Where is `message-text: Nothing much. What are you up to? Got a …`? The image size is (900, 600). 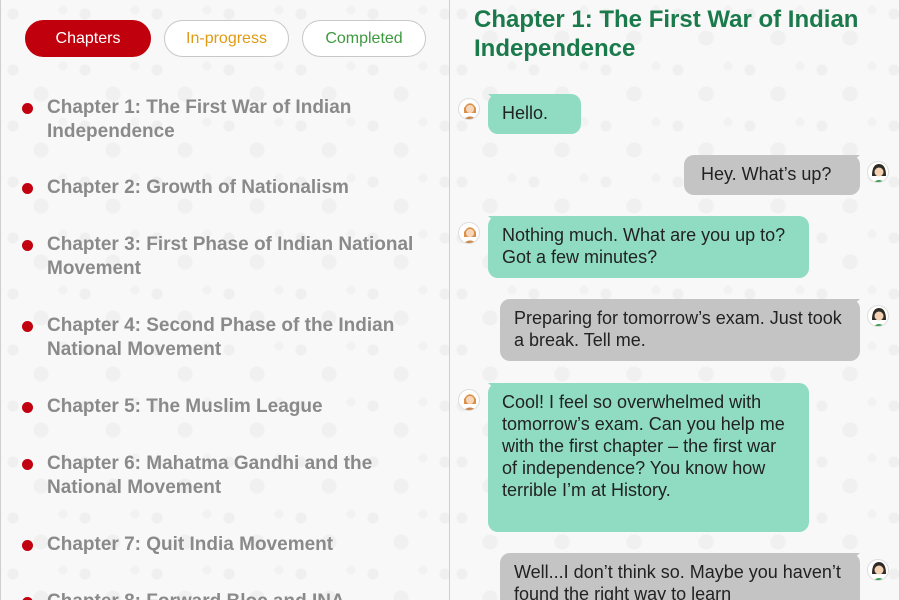
message-text: Nothing much. What are you up to? Got a … is located at coordinates (644, 246).